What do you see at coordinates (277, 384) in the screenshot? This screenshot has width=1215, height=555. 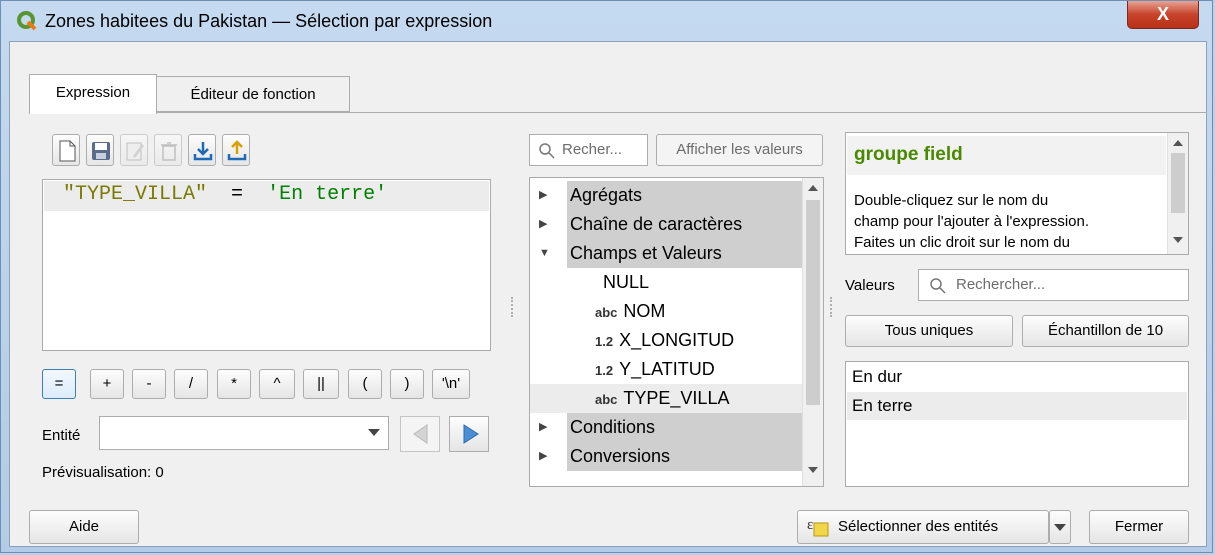 I see `operator-power-button: ^` at bounding box center [277, 384].